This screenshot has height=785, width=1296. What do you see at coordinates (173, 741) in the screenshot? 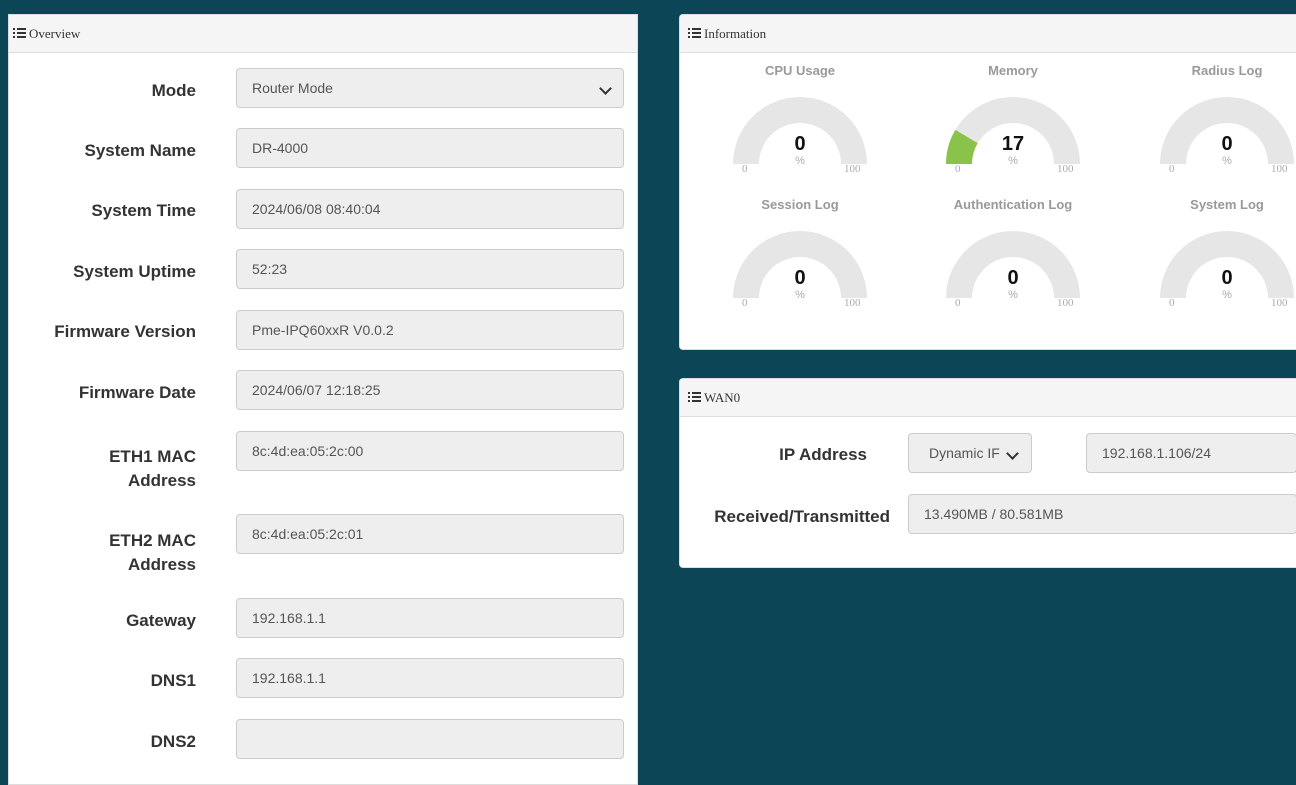
I see `dns2-label: DNS2` at bounding box center [173, 741].